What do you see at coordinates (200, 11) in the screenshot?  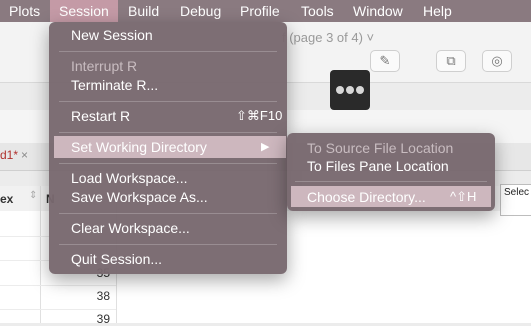 I see `menu-debug: Debug` at bounding box center [200, 11].